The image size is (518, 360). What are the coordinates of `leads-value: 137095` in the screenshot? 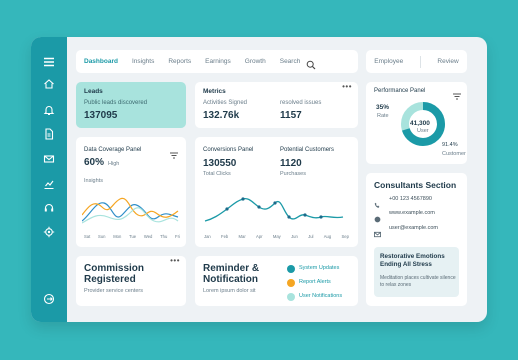 It's located at (101, 115).